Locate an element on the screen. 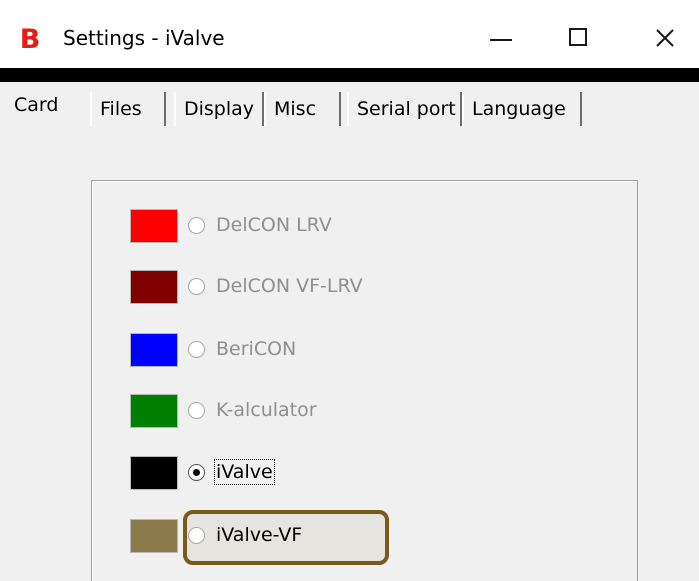  tab-display: Display is located at coordinates (219, 109).